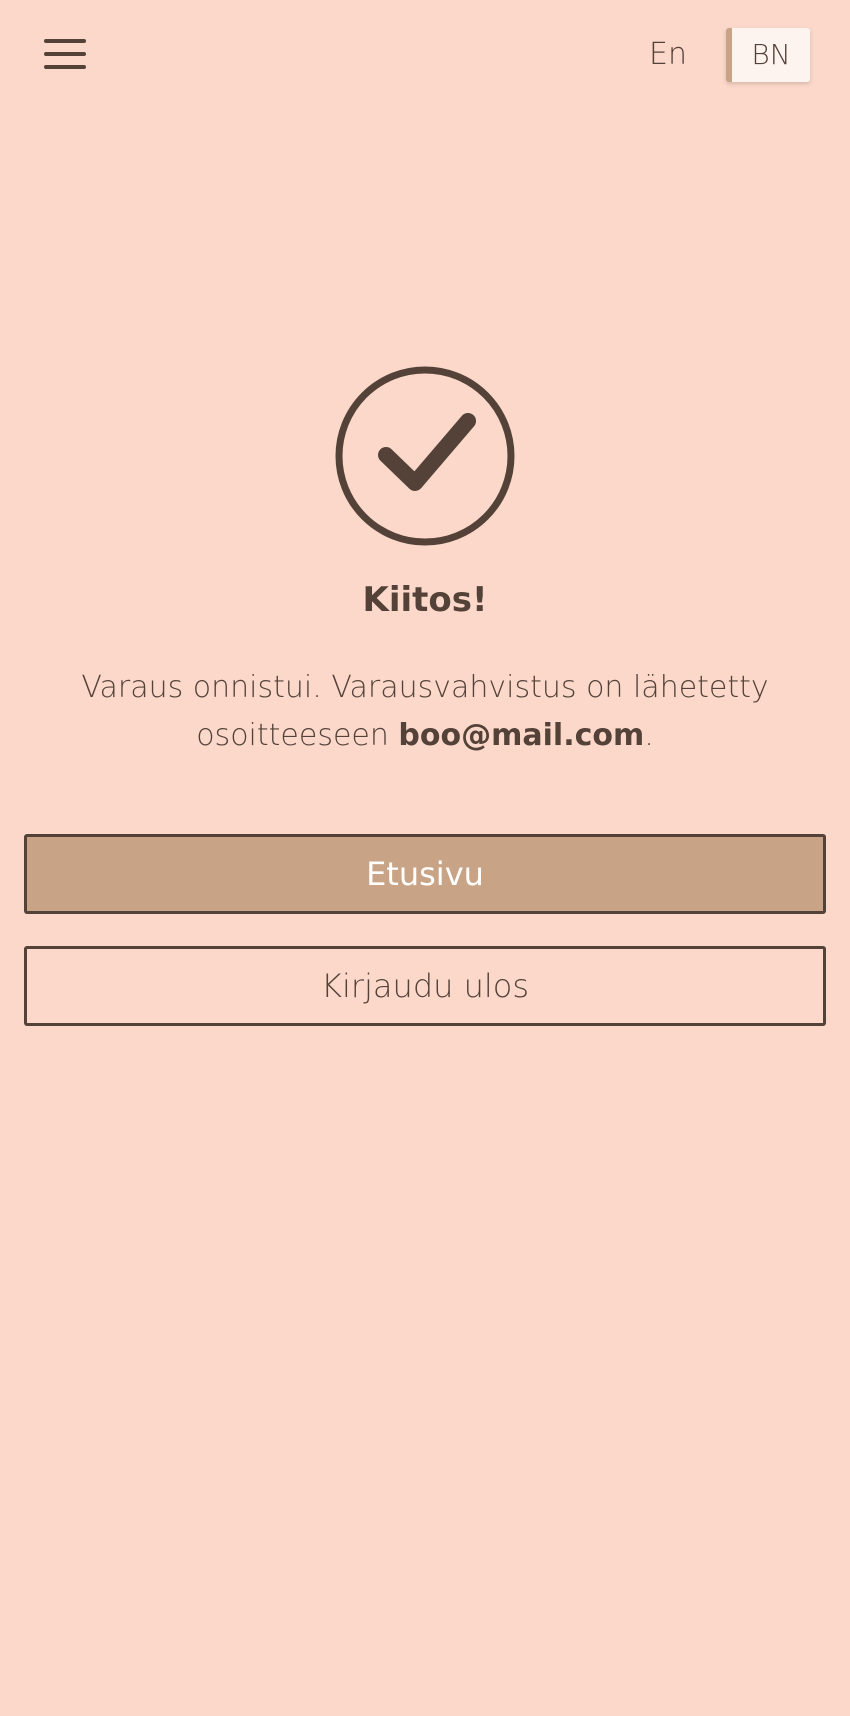  Describe the element at coordinates (425, 600) in the screenshot. I see `confirmation-title: Kiitos!` at that location.